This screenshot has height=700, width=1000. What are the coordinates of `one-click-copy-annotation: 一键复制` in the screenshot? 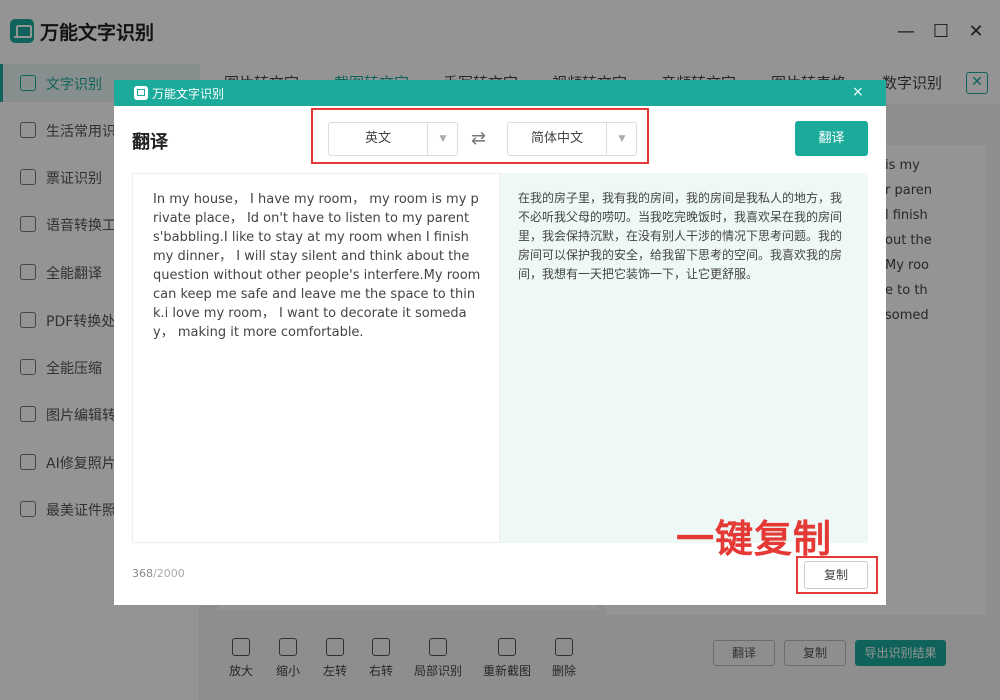 It's located at (754, 539).